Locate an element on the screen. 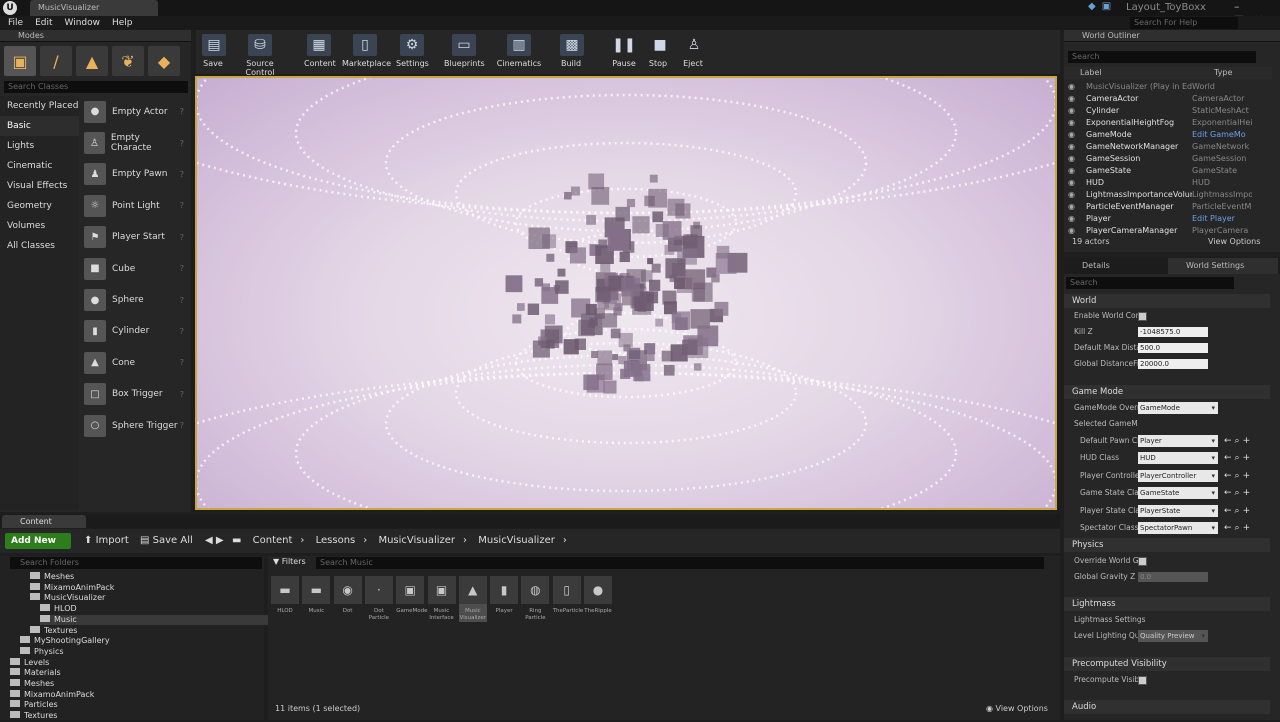 This screenshot has width=1280, height=722. class-dropdown: Player is located at coordinates (1178, 441).